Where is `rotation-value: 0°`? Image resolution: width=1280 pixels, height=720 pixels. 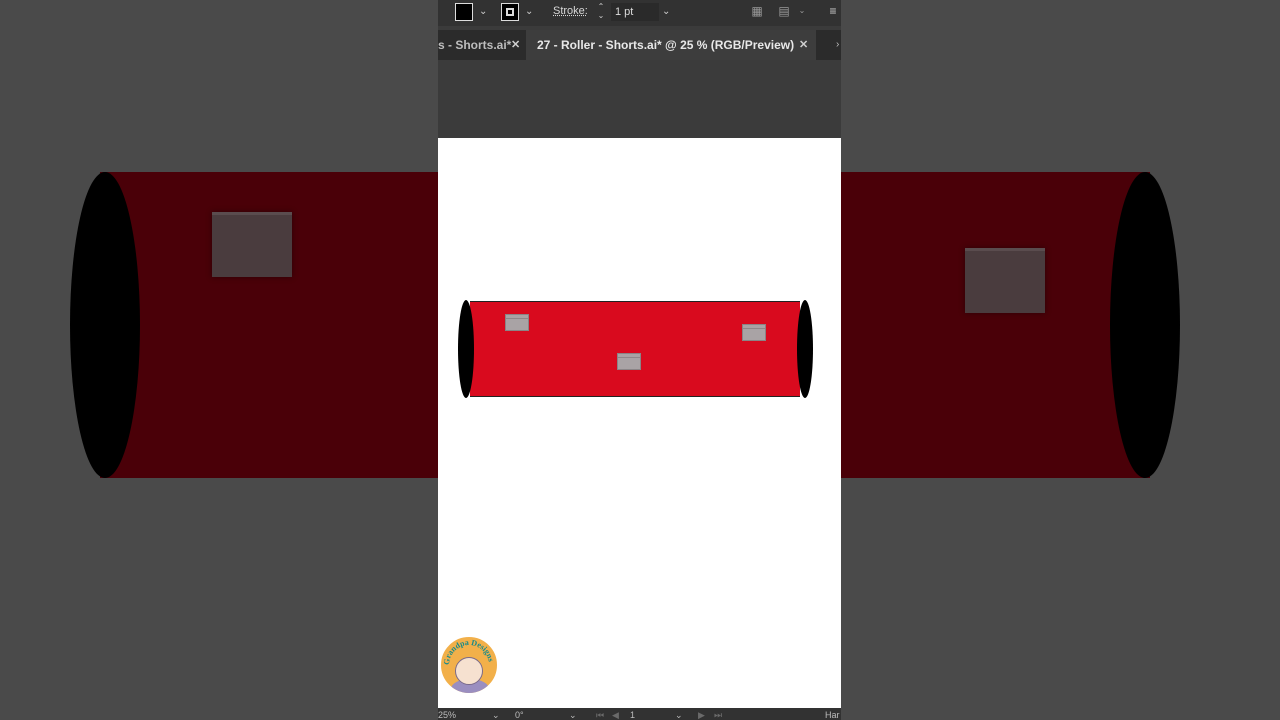
rotation-value: 0° is located at coordinates (519, 714).